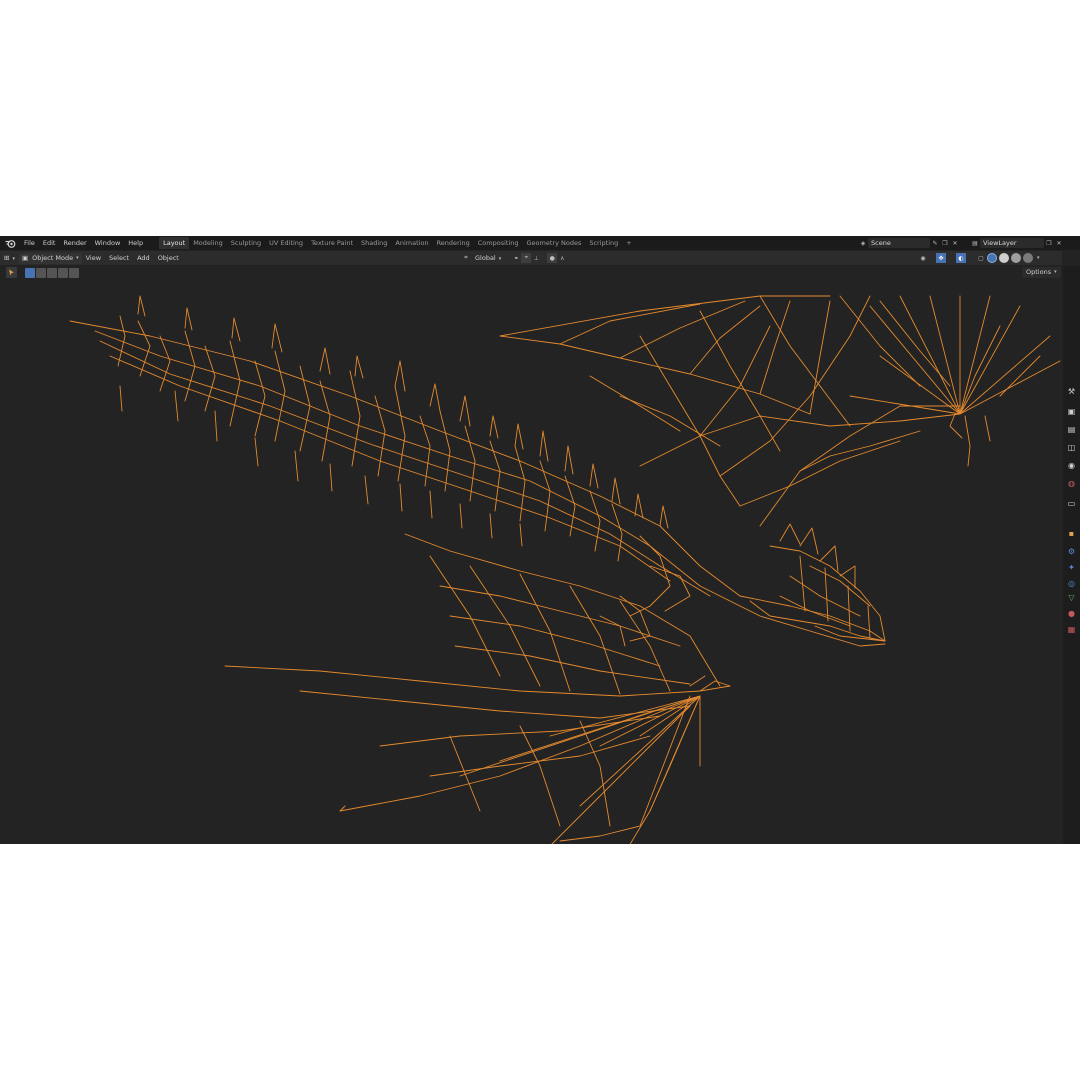 Image resolution: width=1080 pixels, height=1080 pixels. I want to click on transform-tools: ⌗ Global ▾ ⚭ ⌖ ⊥ ● ∧, so click(514, 258).